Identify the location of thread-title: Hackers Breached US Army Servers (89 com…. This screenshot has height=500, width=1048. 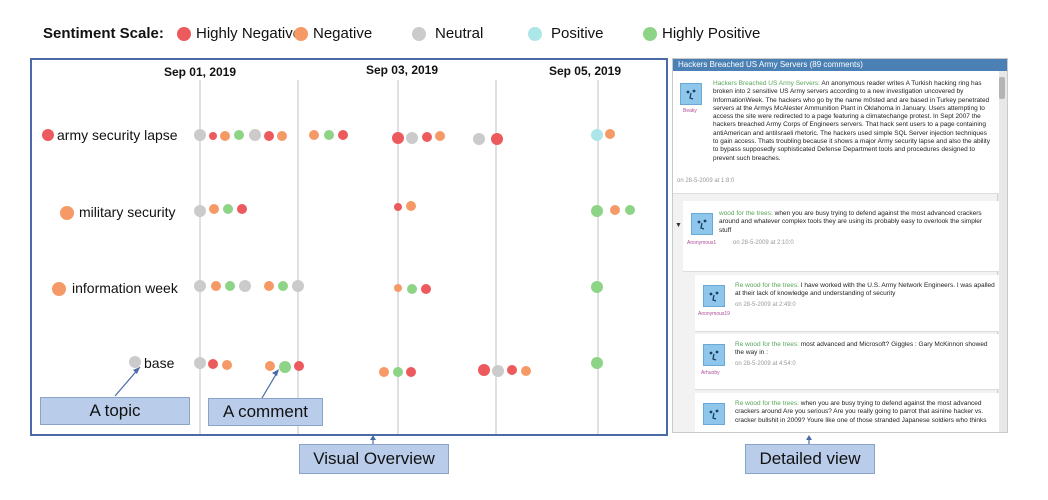
(840, 65).